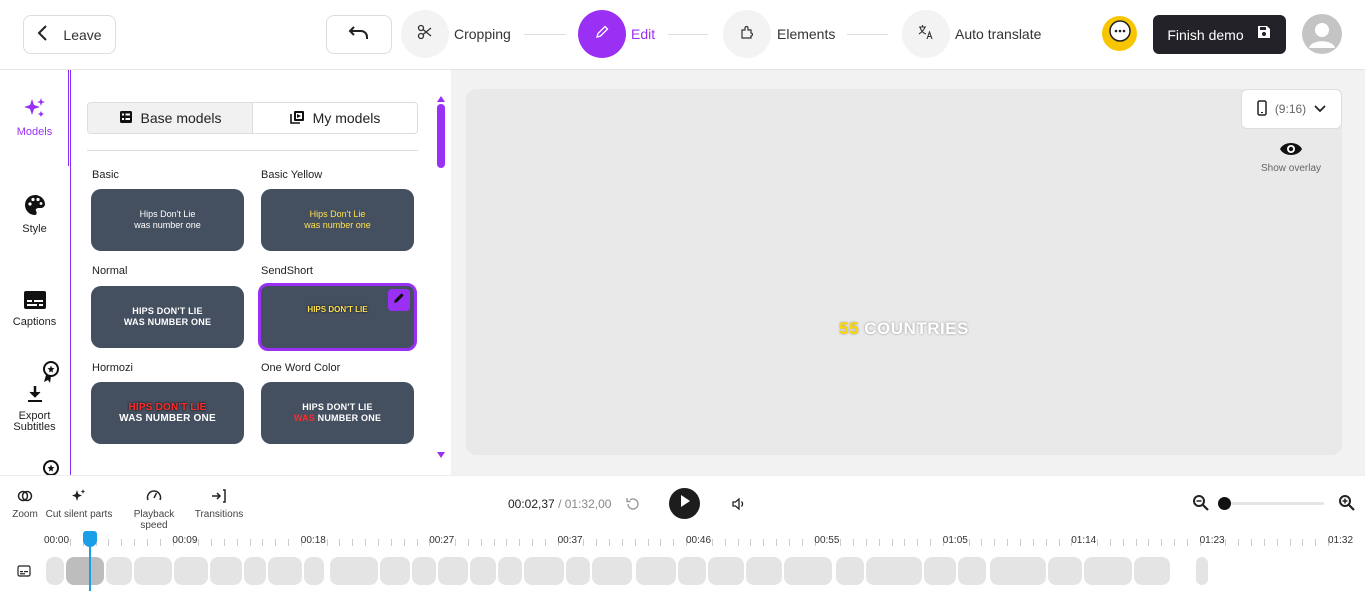 The width and height of the screenshot is (1365, 598). What do you see at coordinates (739, 506) in the screenshot?
I see `volume-icon` at bounding box center [739, 506].